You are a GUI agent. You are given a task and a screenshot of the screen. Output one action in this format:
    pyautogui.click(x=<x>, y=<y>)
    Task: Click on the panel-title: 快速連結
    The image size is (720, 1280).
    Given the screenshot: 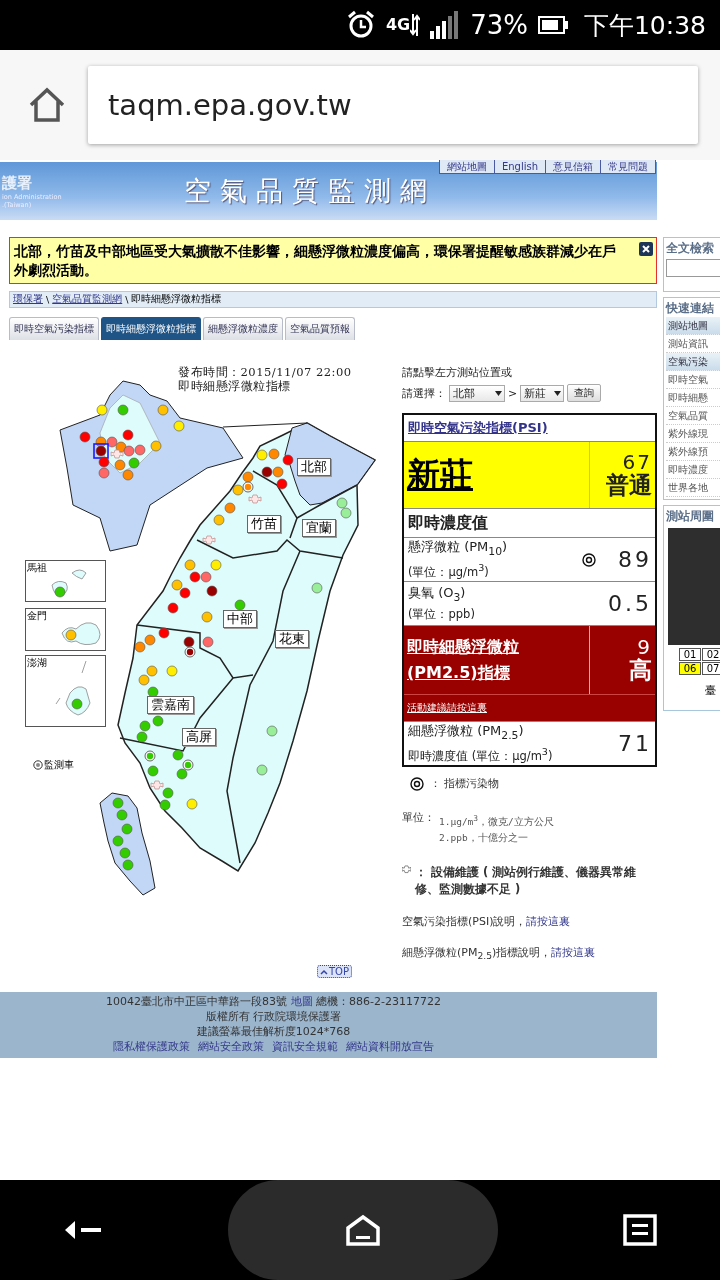 What is the action you would take?
    pyautogui.click(x=690, y=308)
    